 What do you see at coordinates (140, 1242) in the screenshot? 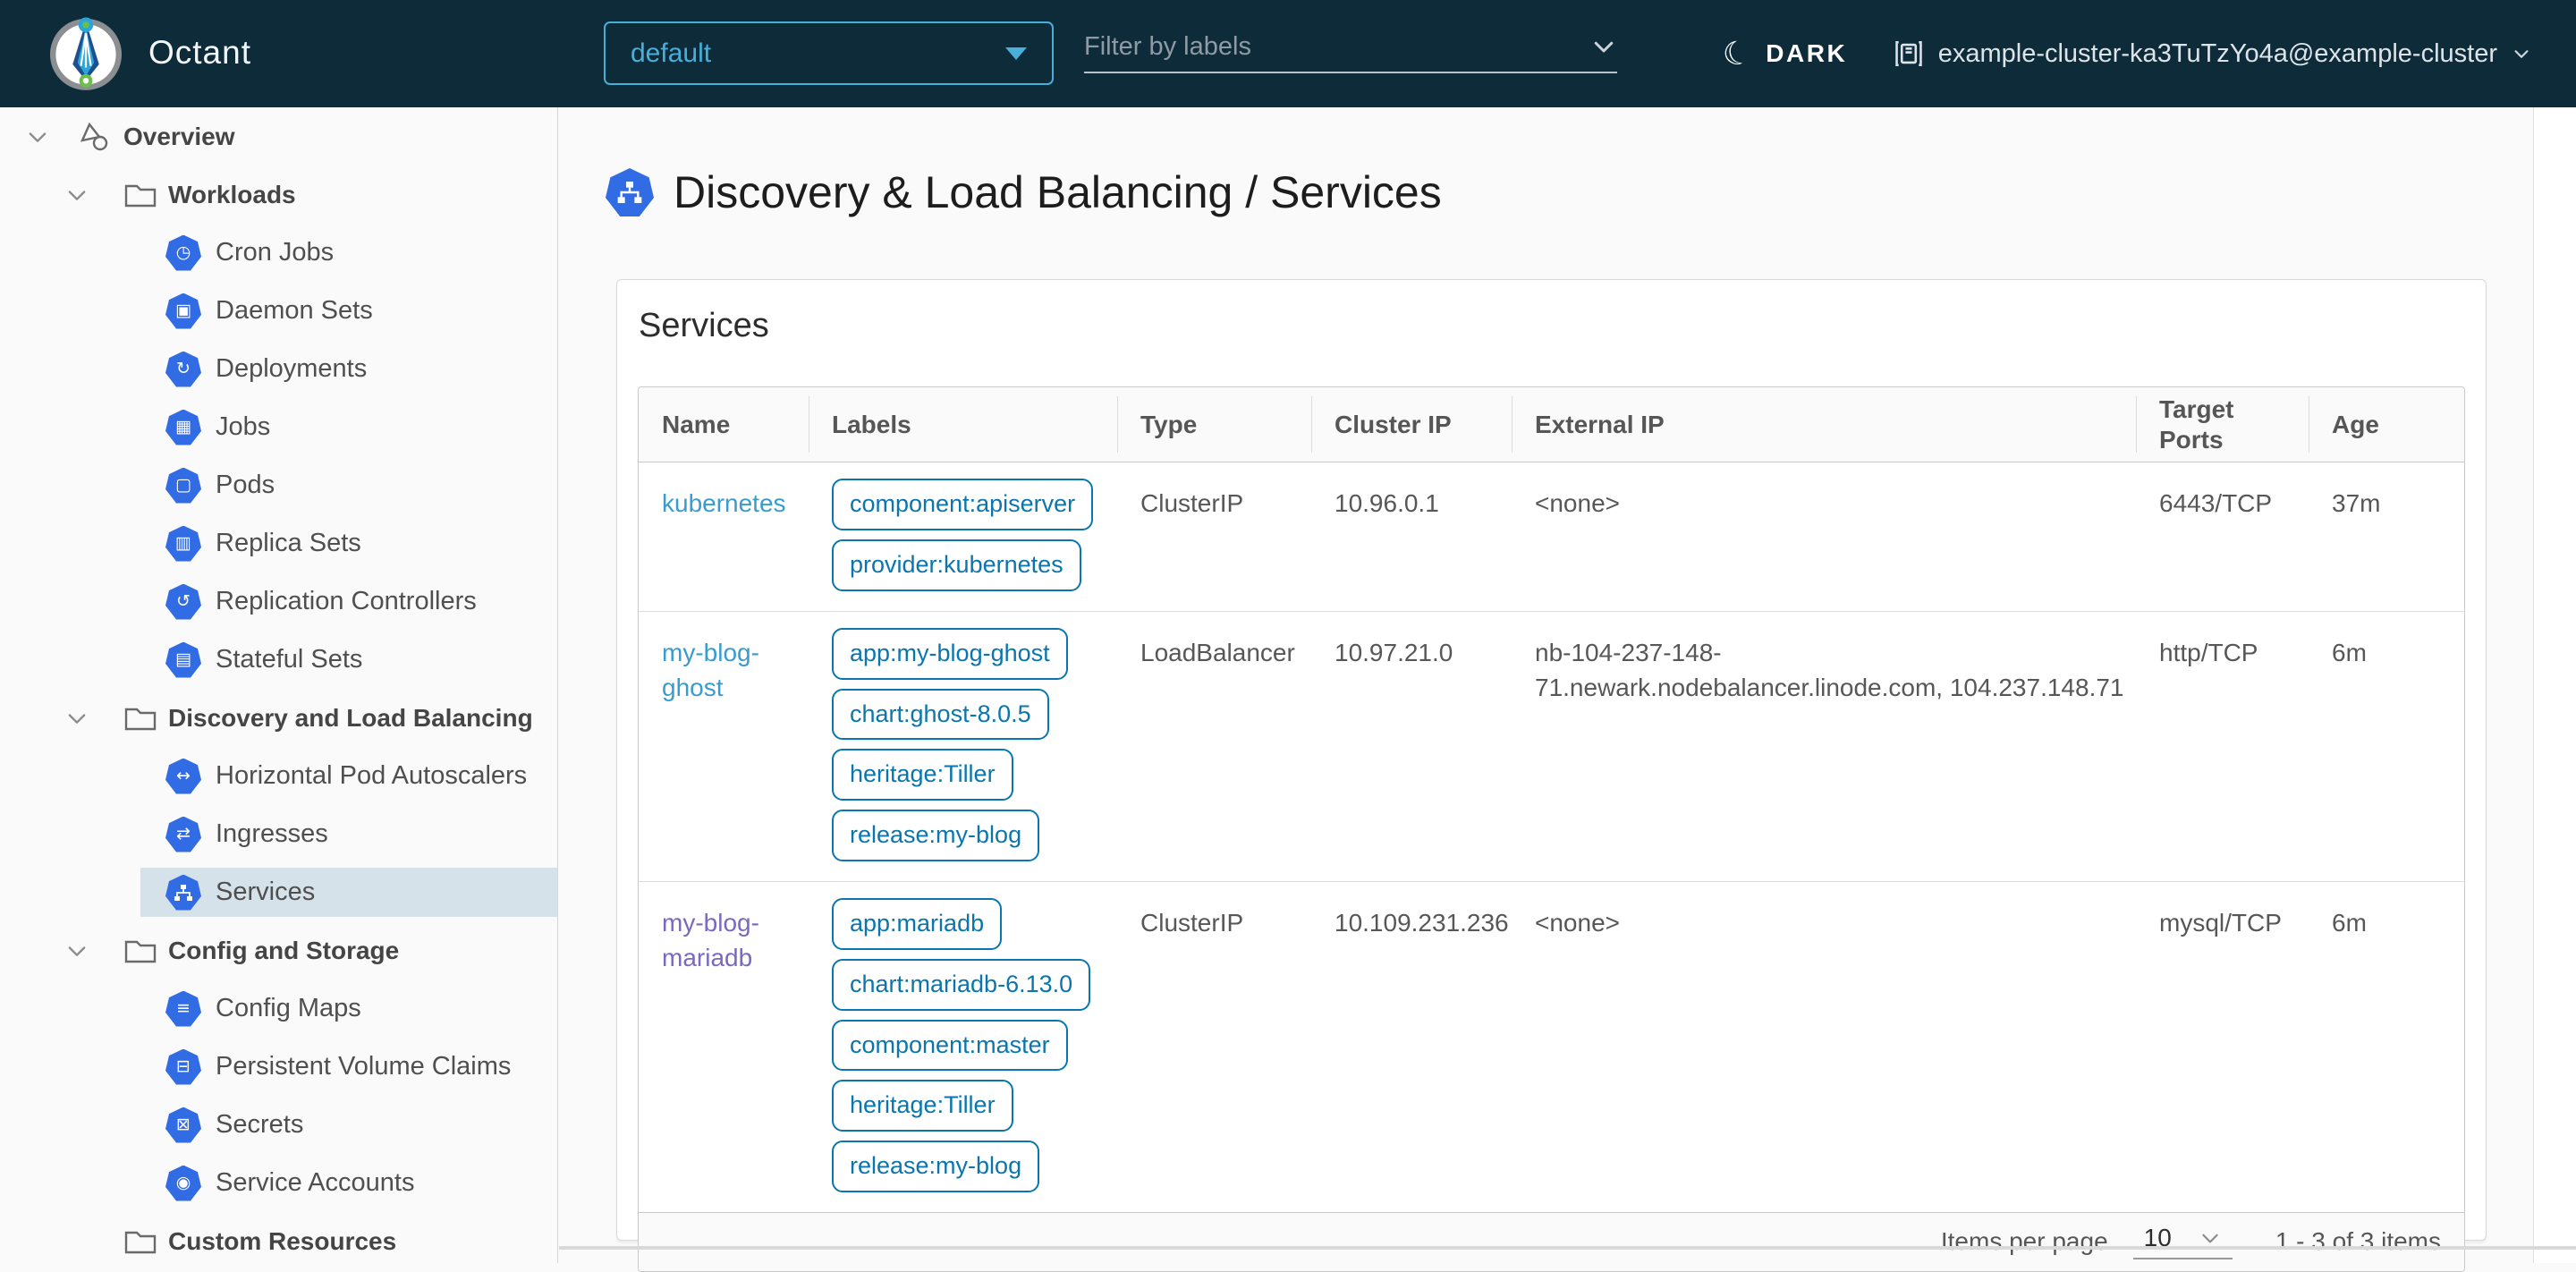
I see `folder-icon` at bounding box center [140, 1242].